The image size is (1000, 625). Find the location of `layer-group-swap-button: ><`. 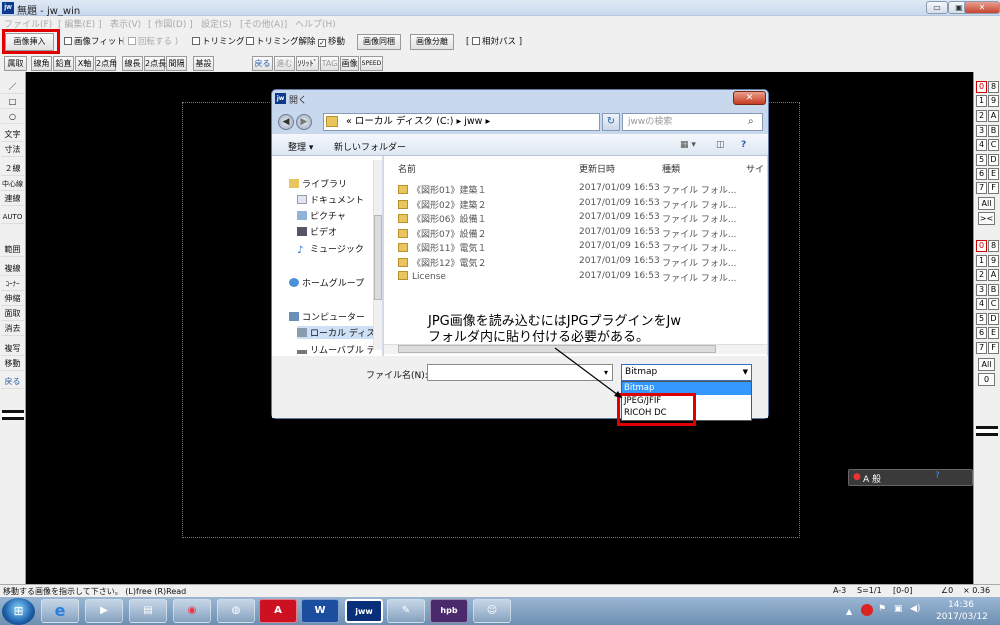

layer-group-swap-button: >< is located at coordinates (986, 218).